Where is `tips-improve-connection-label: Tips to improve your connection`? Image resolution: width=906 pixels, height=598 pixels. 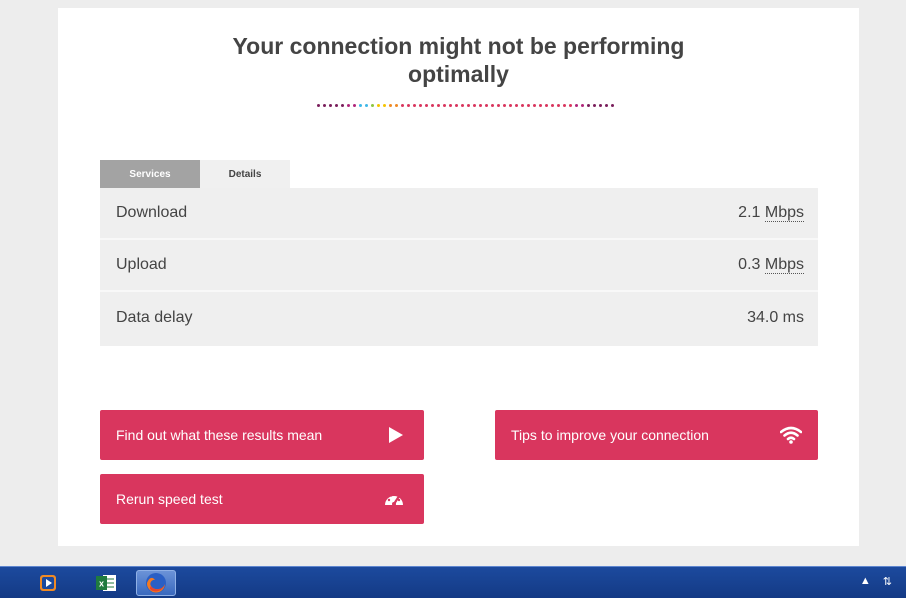 tips-improve-connection-label: Tips to improve your connection is located at coordinates (610, 435).